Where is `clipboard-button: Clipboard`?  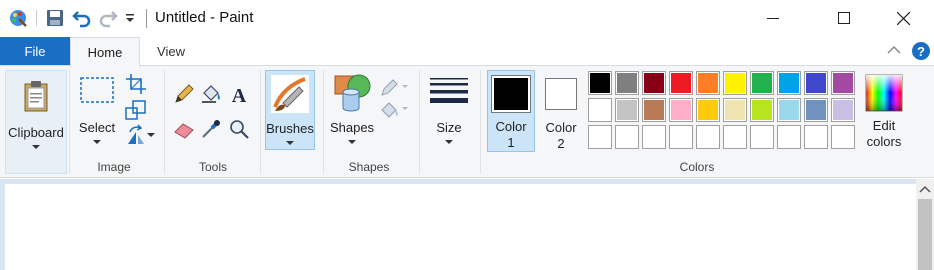
clipboard-button: Clipboard is located at coordinates (36, 122).